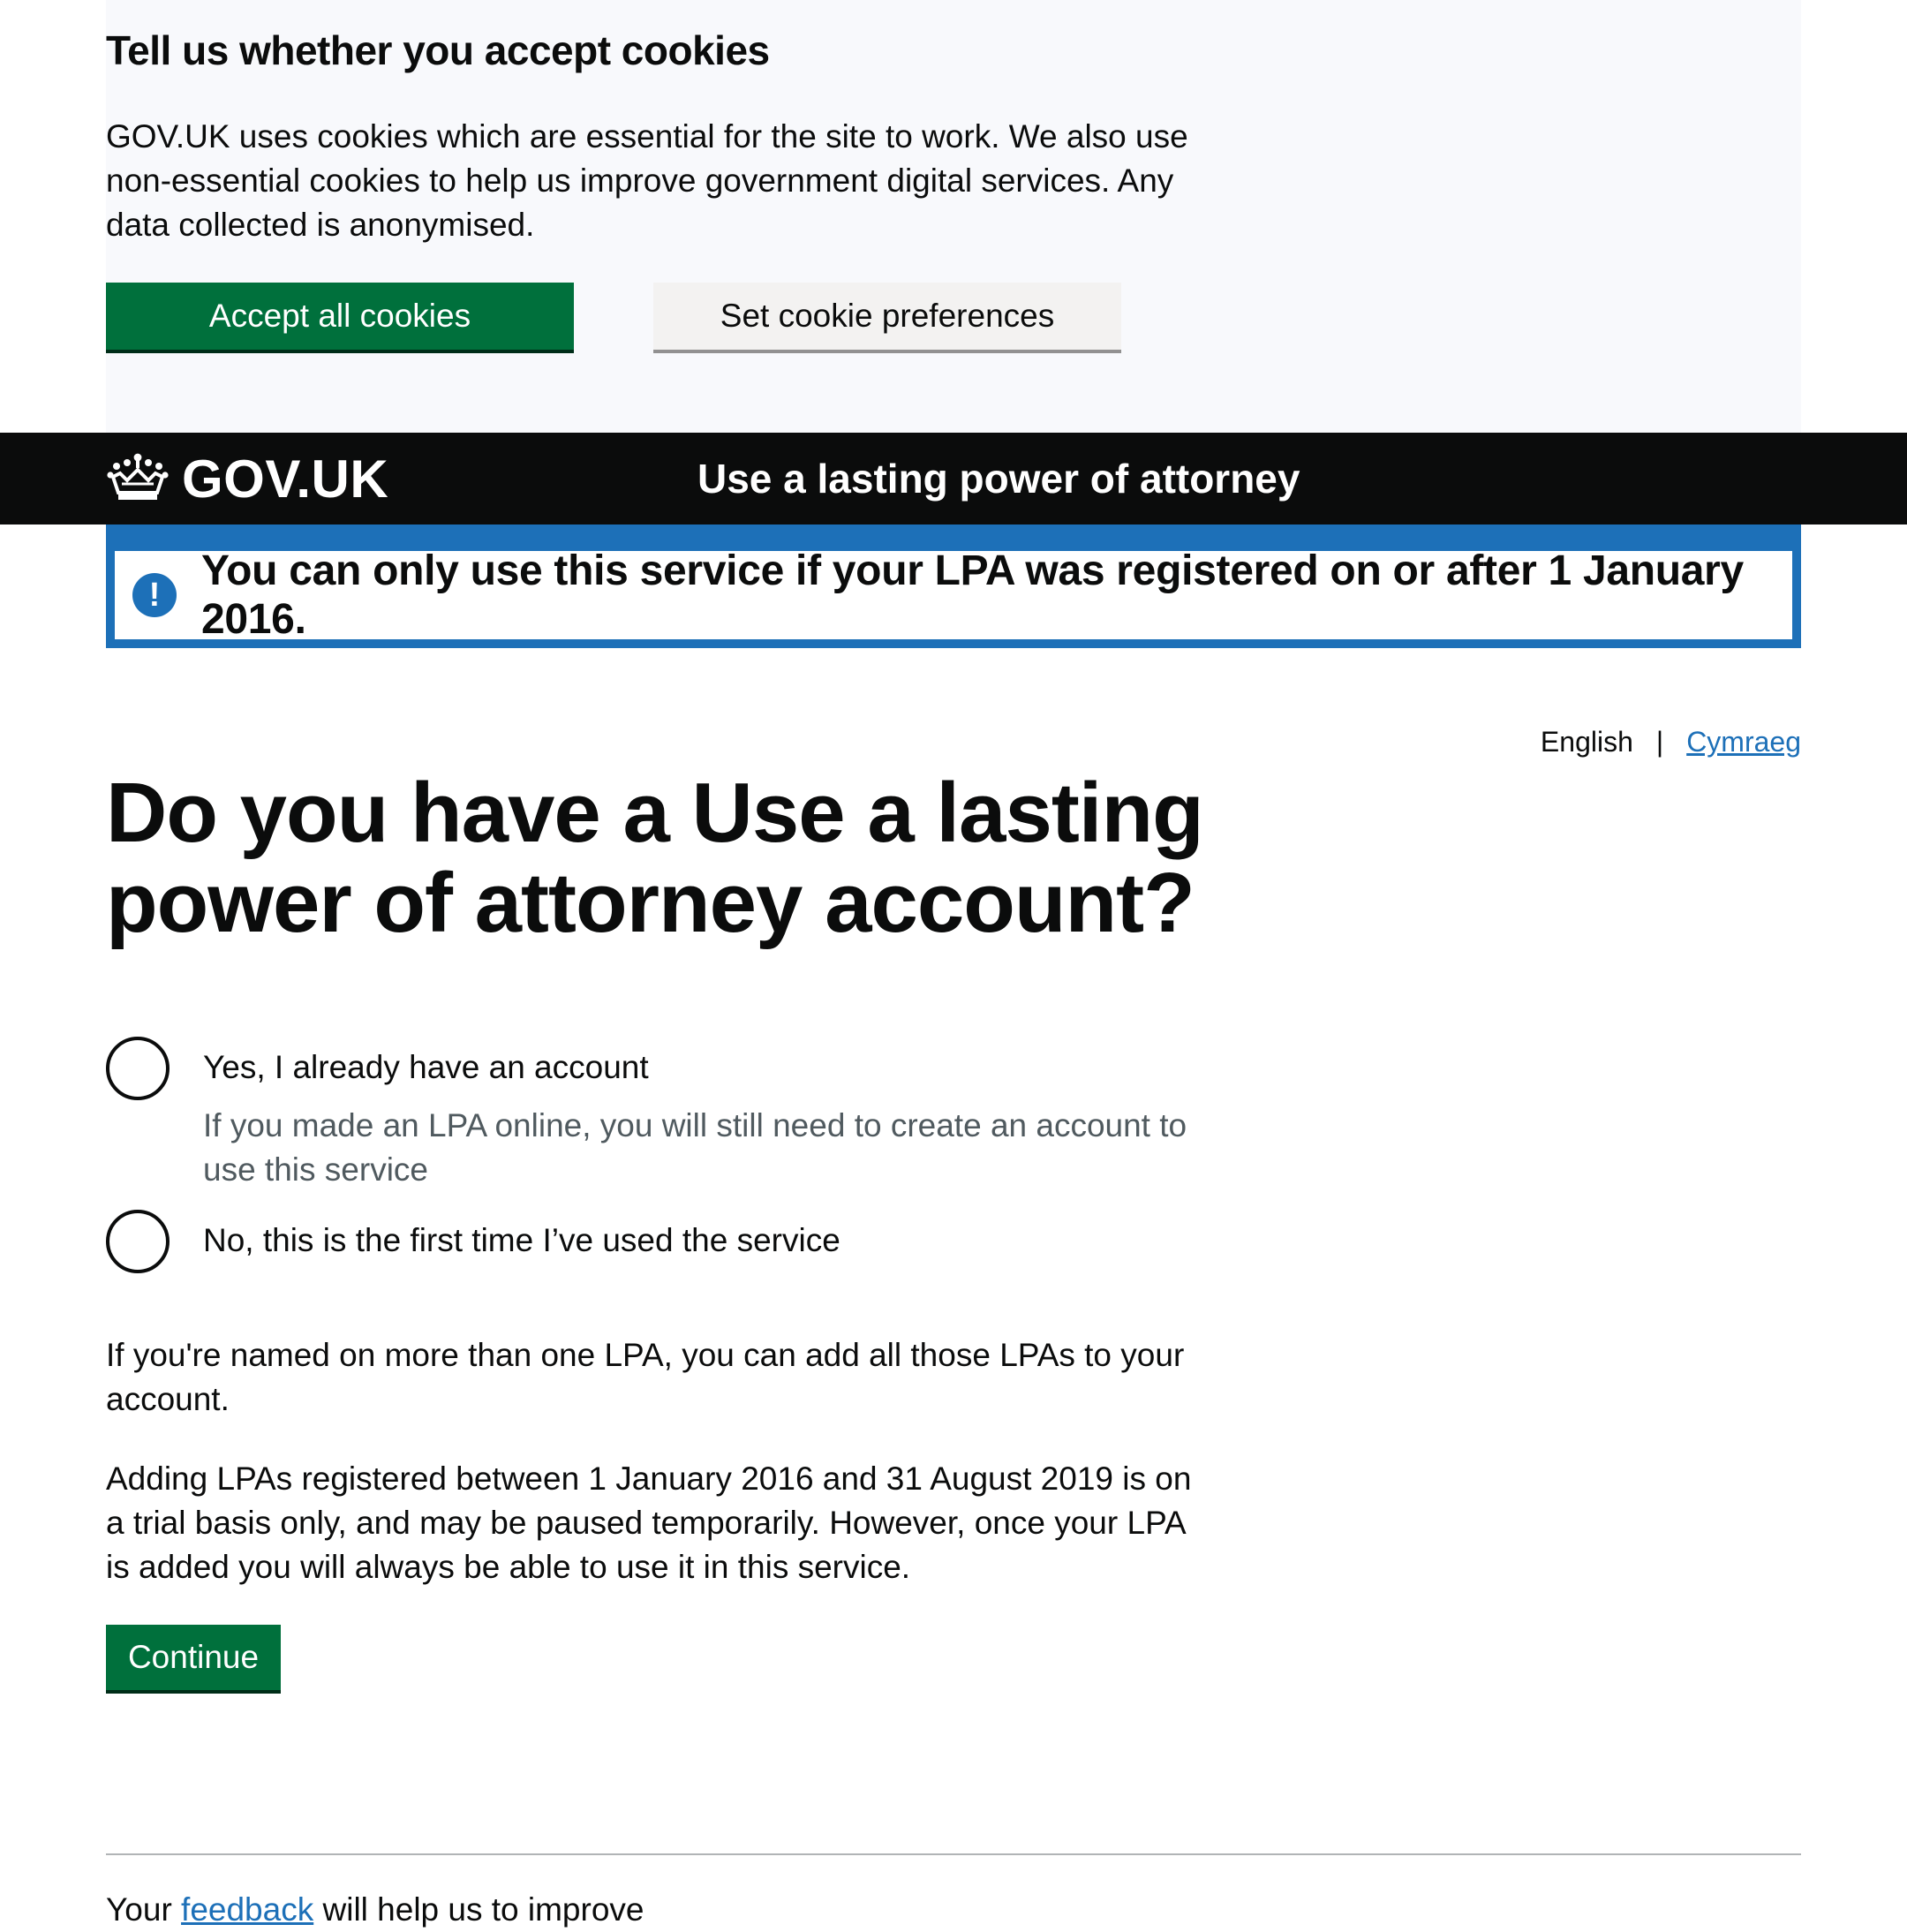 Image resolution: width=1907 pixels, height=1932 pixels. I want to click on feedback-text: Your feedback will help us to improve, so click(375, 1910).